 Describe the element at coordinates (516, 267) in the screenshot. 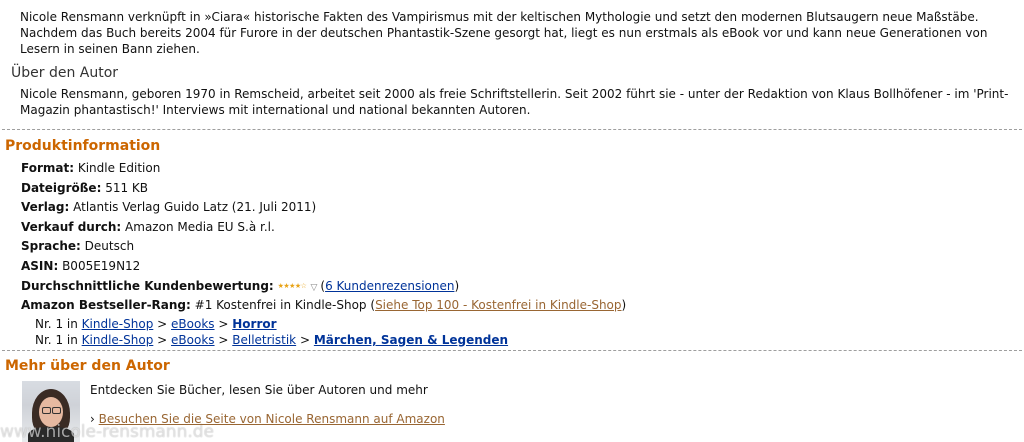

I see `asin-row: ASIN: B005E19N12` at that location.